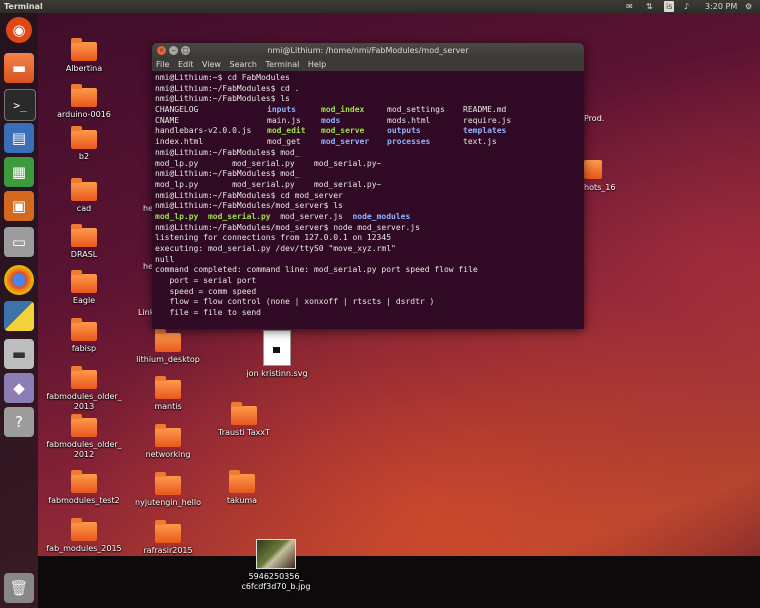  What do you see at coordinates (284, 142) in the screenshot?
I see `ls-entry: mod_get` at bounding box center [284, 142].